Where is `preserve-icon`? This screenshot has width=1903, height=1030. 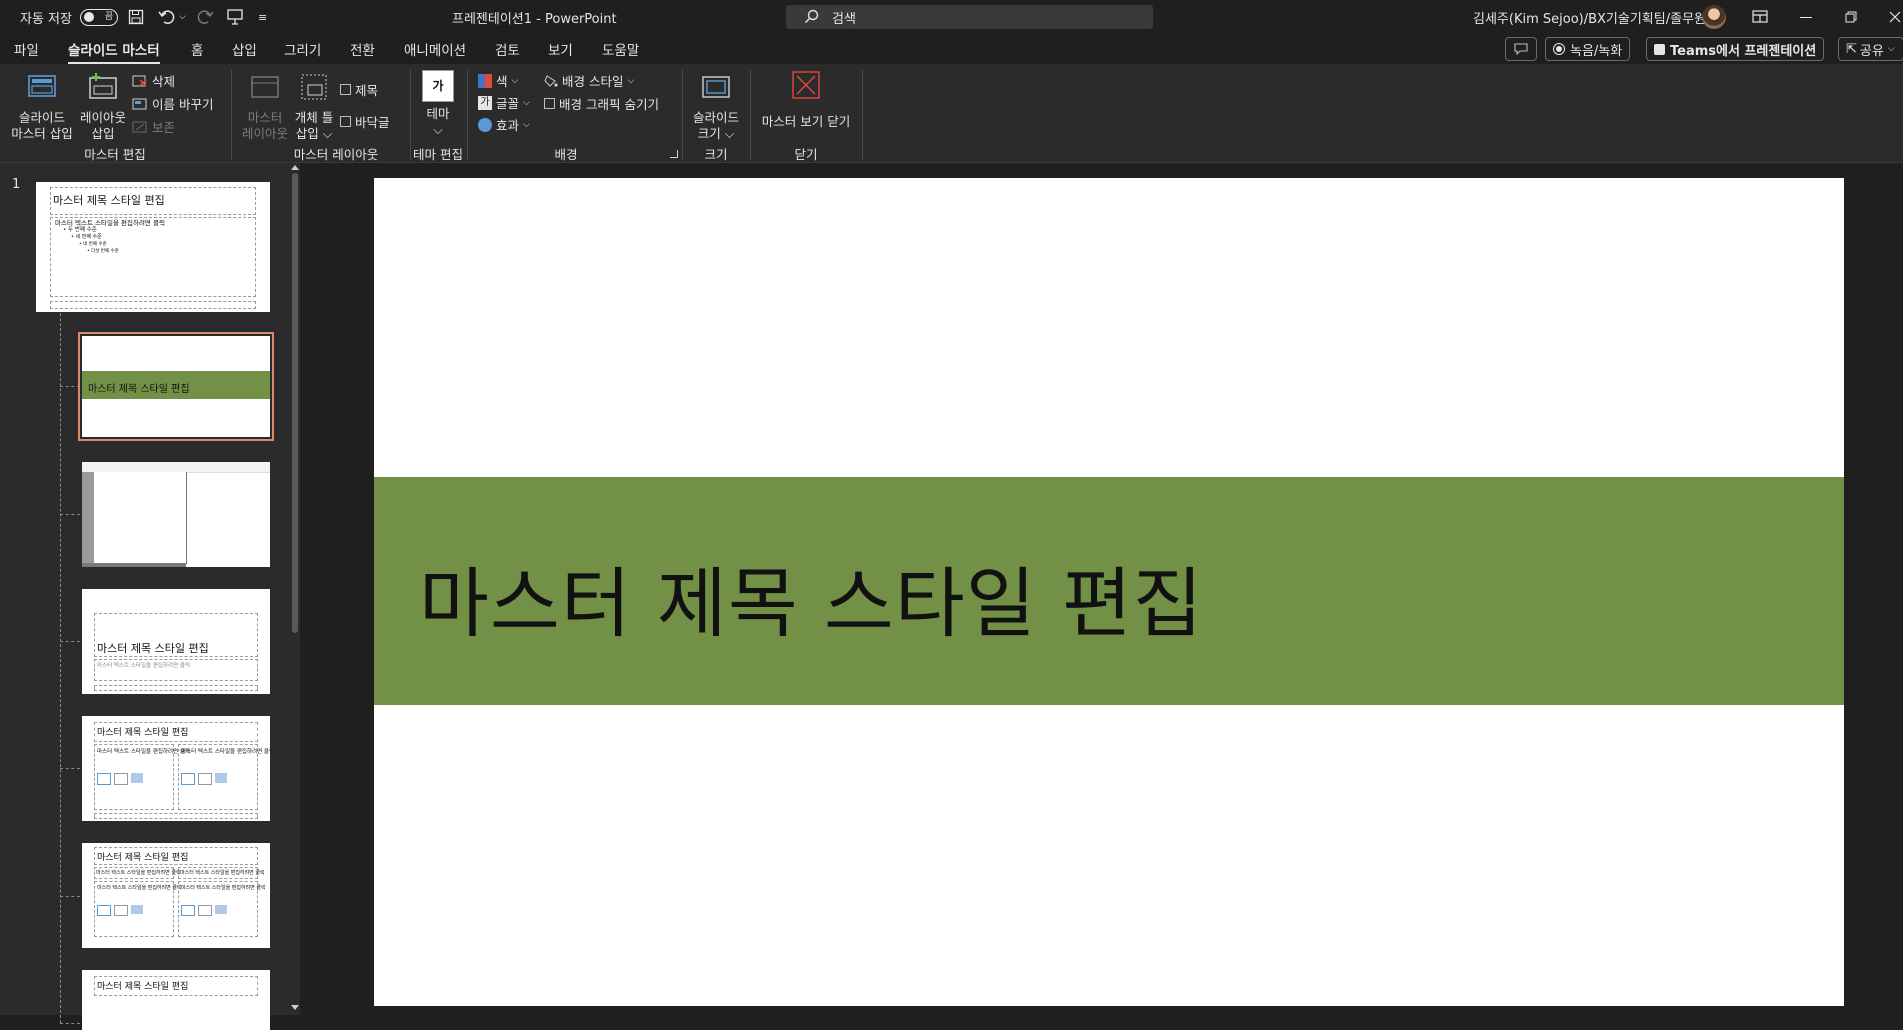
preserve-icon is located at coordinates (139, 126).